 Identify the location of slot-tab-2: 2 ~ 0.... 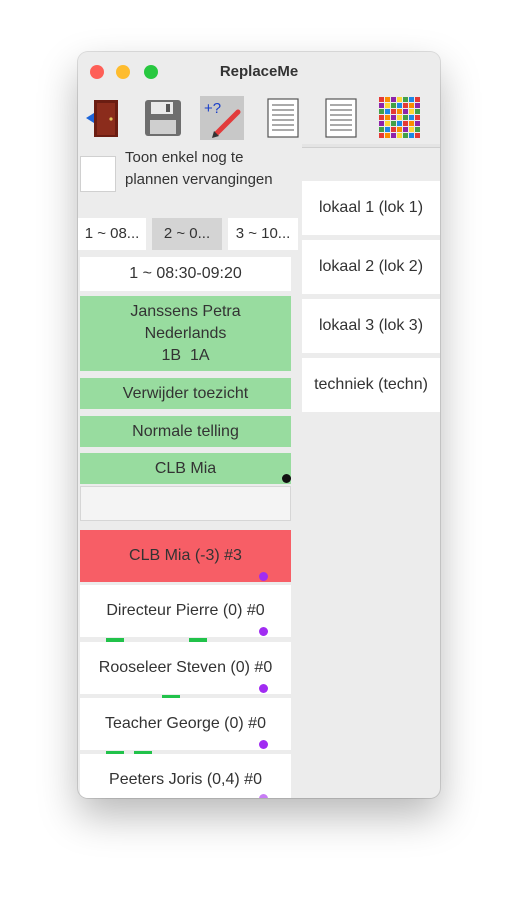
(187, 234).